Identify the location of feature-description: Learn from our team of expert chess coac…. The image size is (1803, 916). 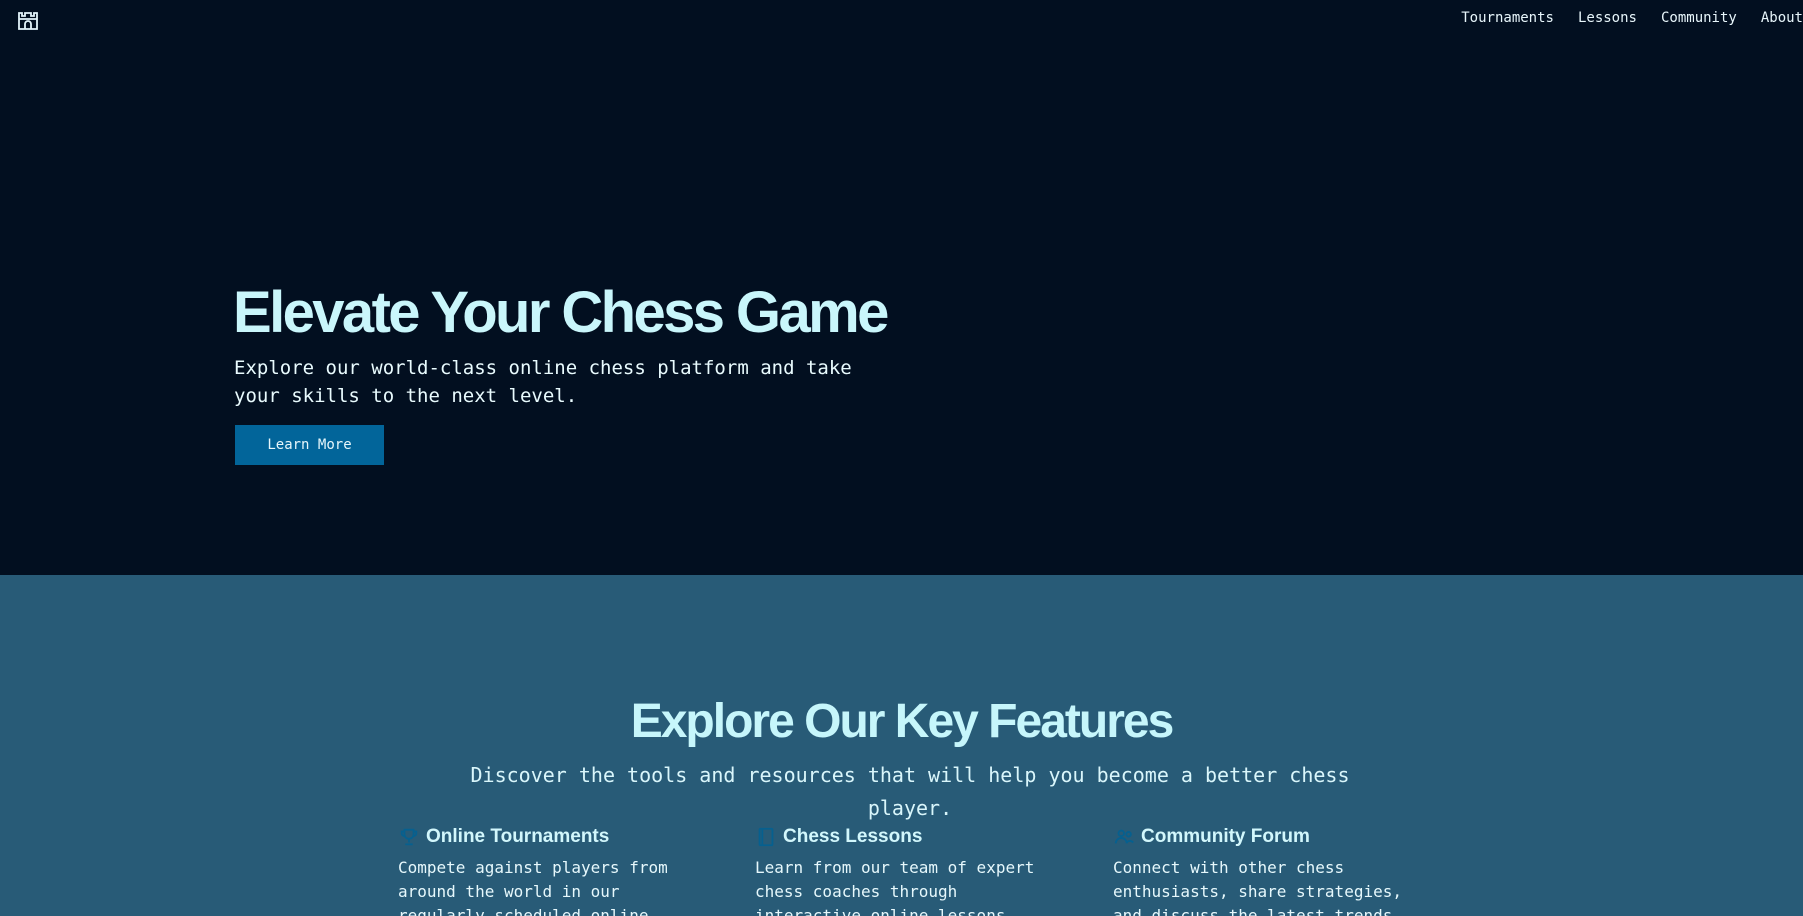
(895, 887).